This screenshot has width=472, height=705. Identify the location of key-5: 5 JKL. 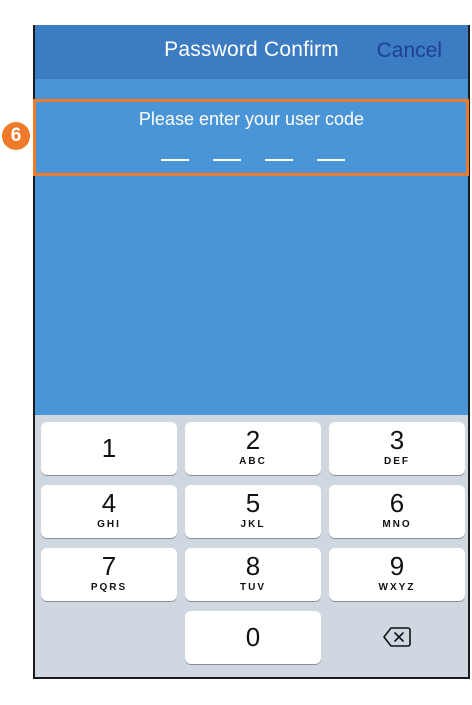
(253, 511).